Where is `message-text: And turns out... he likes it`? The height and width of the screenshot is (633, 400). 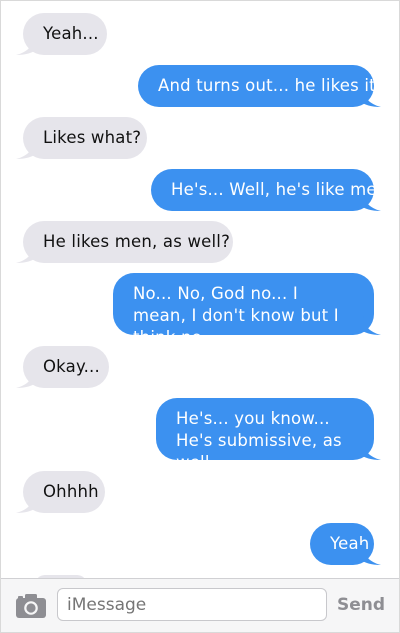
message-text: And turns out... he likes it is located at coordinates (267, 85).